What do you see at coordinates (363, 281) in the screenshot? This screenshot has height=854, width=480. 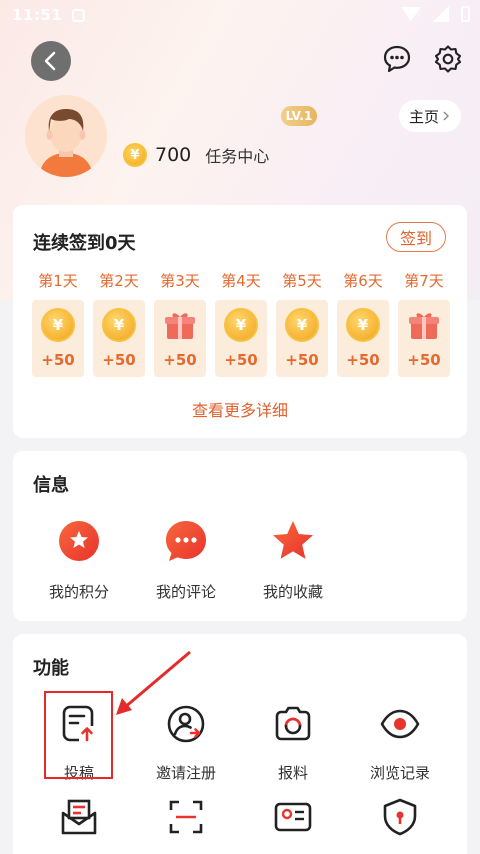 I see `day-label: 第6天` at bounding box center [363, 281].